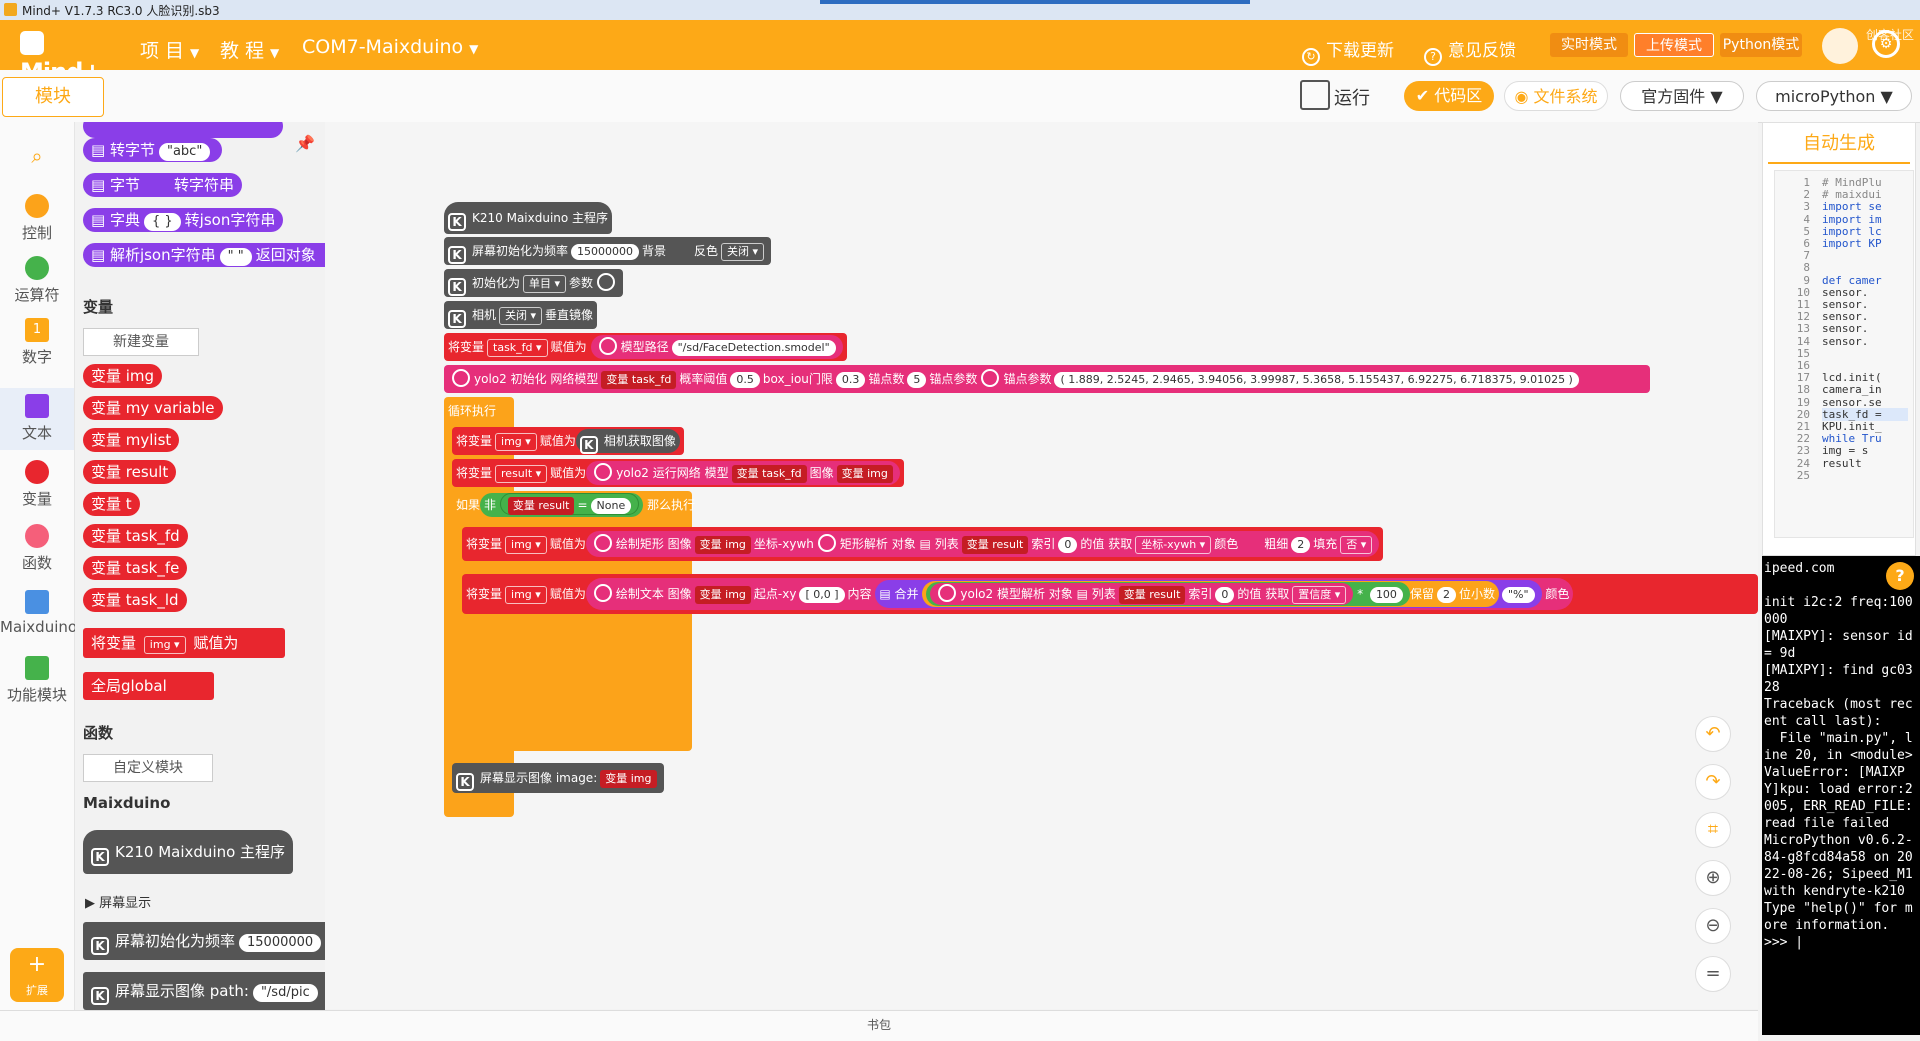  I want to click on var-block: 变量 task_fd, so click(135, 536).